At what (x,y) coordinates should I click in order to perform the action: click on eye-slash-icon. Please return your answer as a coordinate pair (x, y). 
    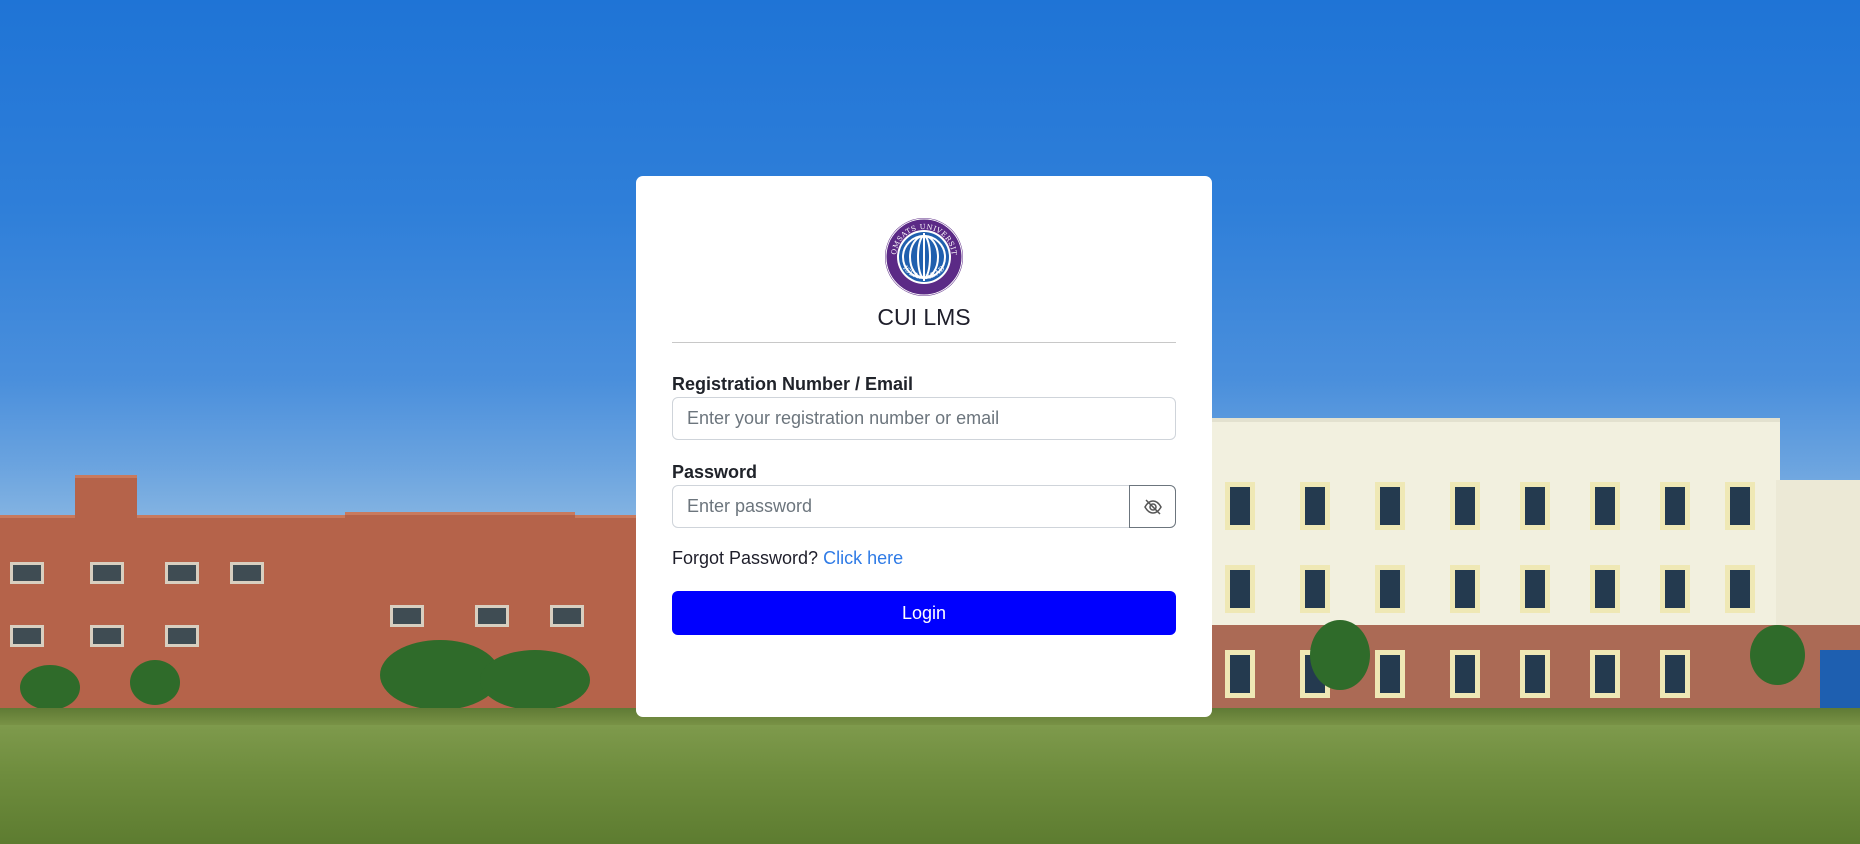
    Looking at the image, I should click on (1152, 506).